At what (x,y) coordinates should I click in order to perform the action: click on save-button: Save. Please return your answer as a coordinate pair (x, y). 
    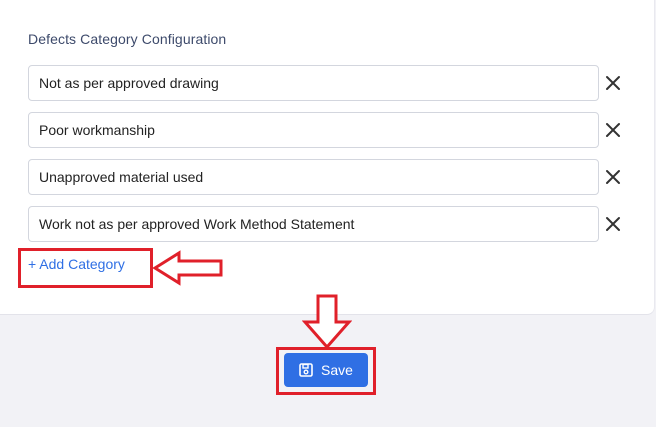
    Looking at the image, I should click on (326, 370).